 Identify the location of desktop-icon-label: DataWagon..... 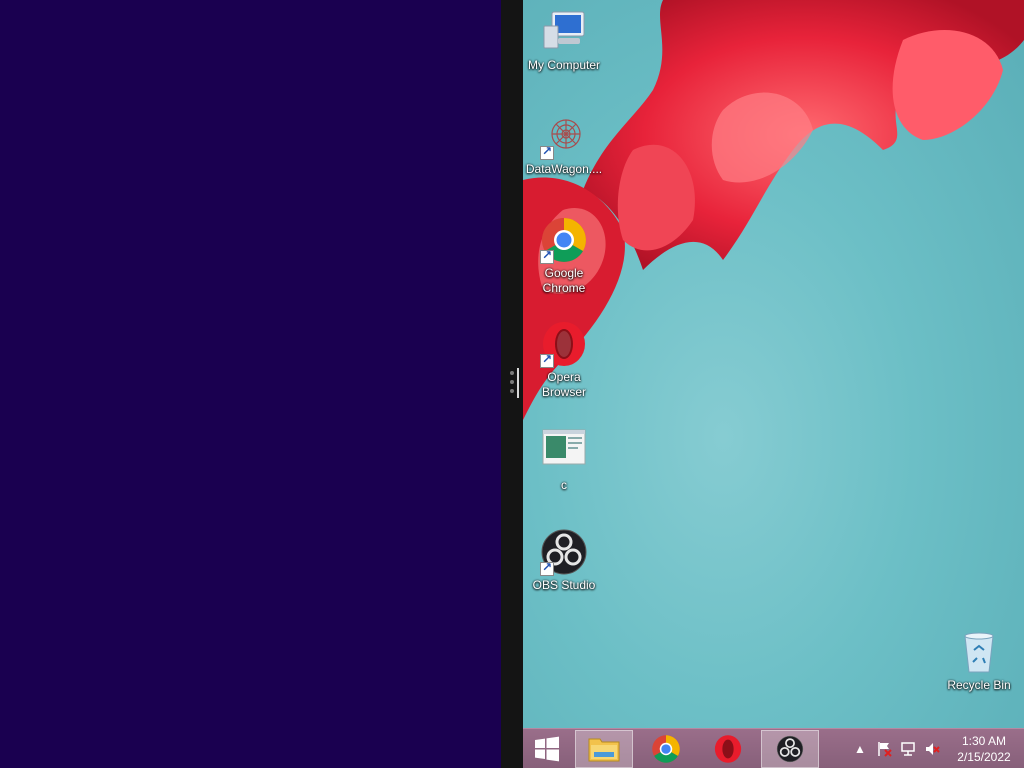
(564, 169).